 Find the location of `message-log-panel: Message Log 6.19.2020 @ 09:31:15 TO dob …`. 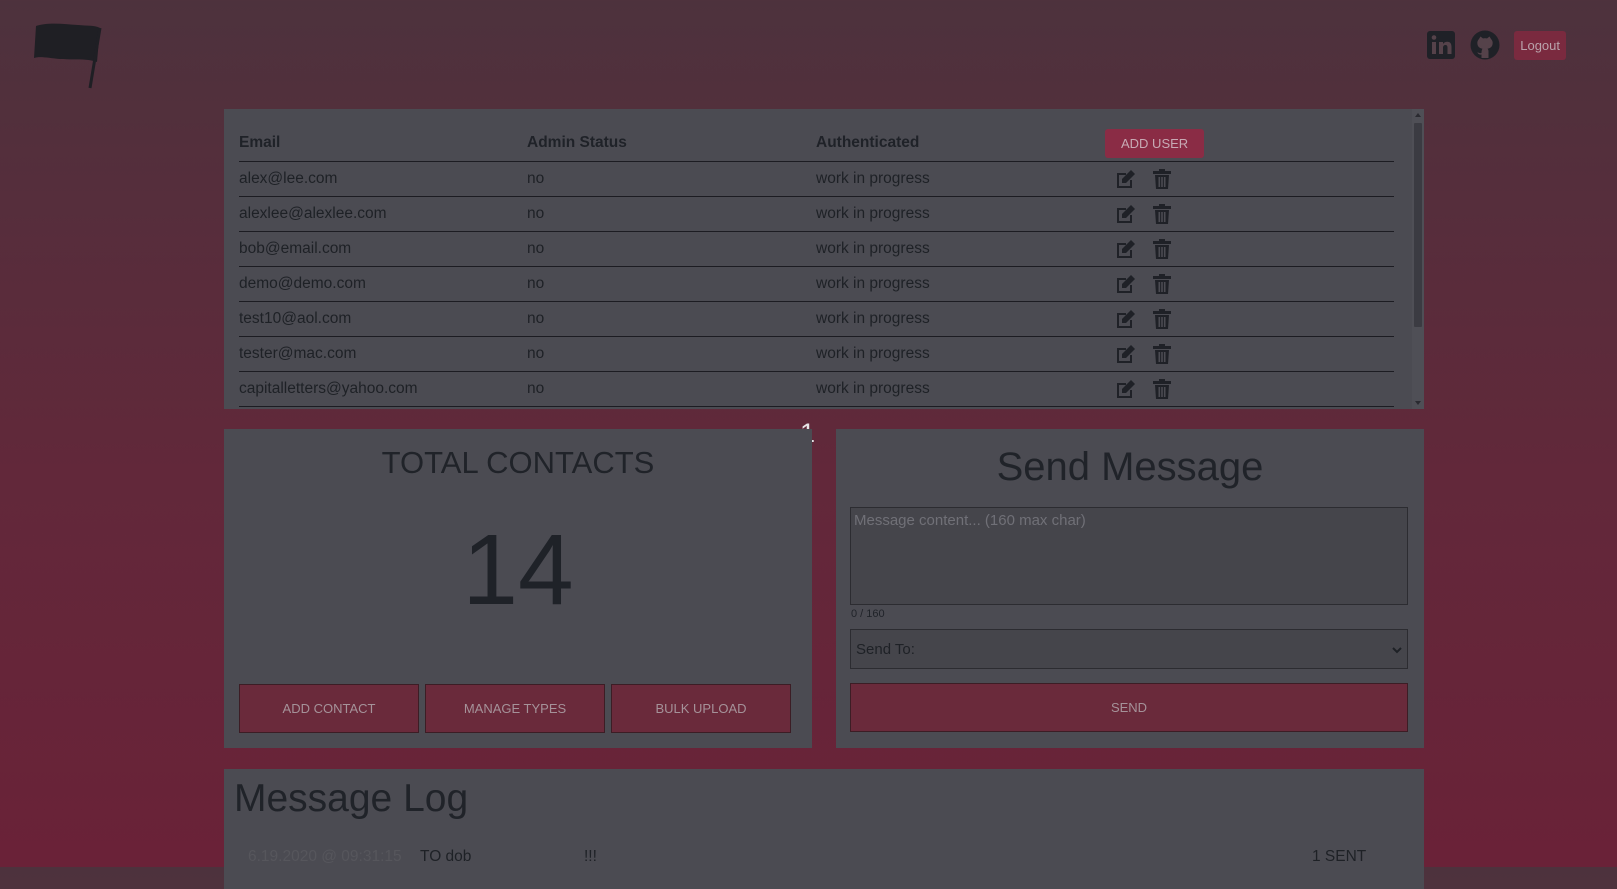

message-log-panel: Message Log 6.19.2020 @ 09:31:15 TO dob … is located at coordinates (824, 829).